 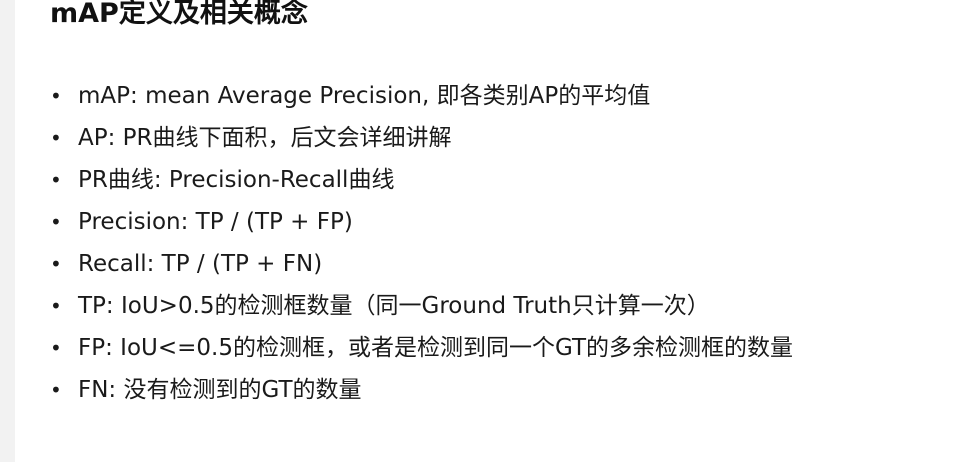 What do you see at coordinates (220, 390) in the screenshot?
I see `list-item-text: FN: 没有检测到的GT的数量` at bounding box center [220, 390].